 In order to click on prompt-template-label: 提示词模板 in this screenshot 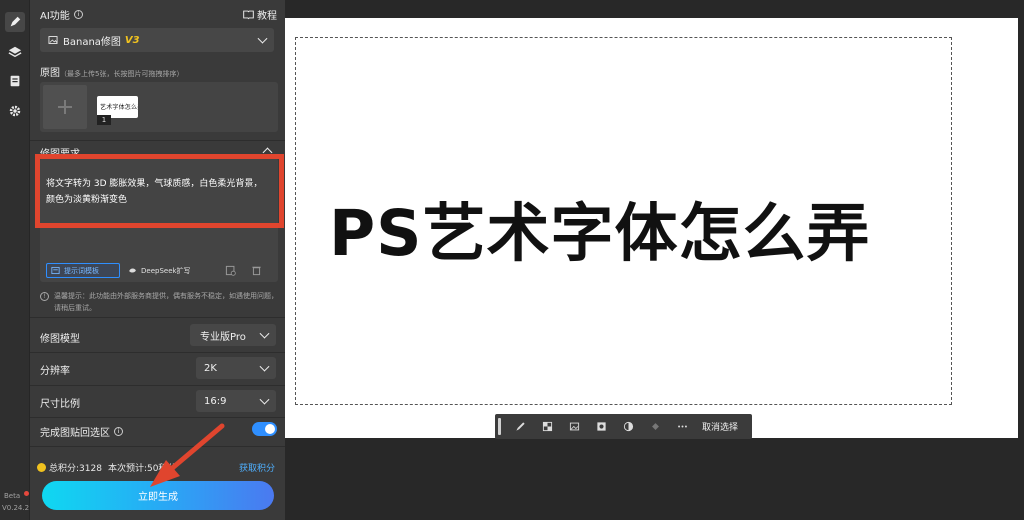, I will do `click(81, 270)`.